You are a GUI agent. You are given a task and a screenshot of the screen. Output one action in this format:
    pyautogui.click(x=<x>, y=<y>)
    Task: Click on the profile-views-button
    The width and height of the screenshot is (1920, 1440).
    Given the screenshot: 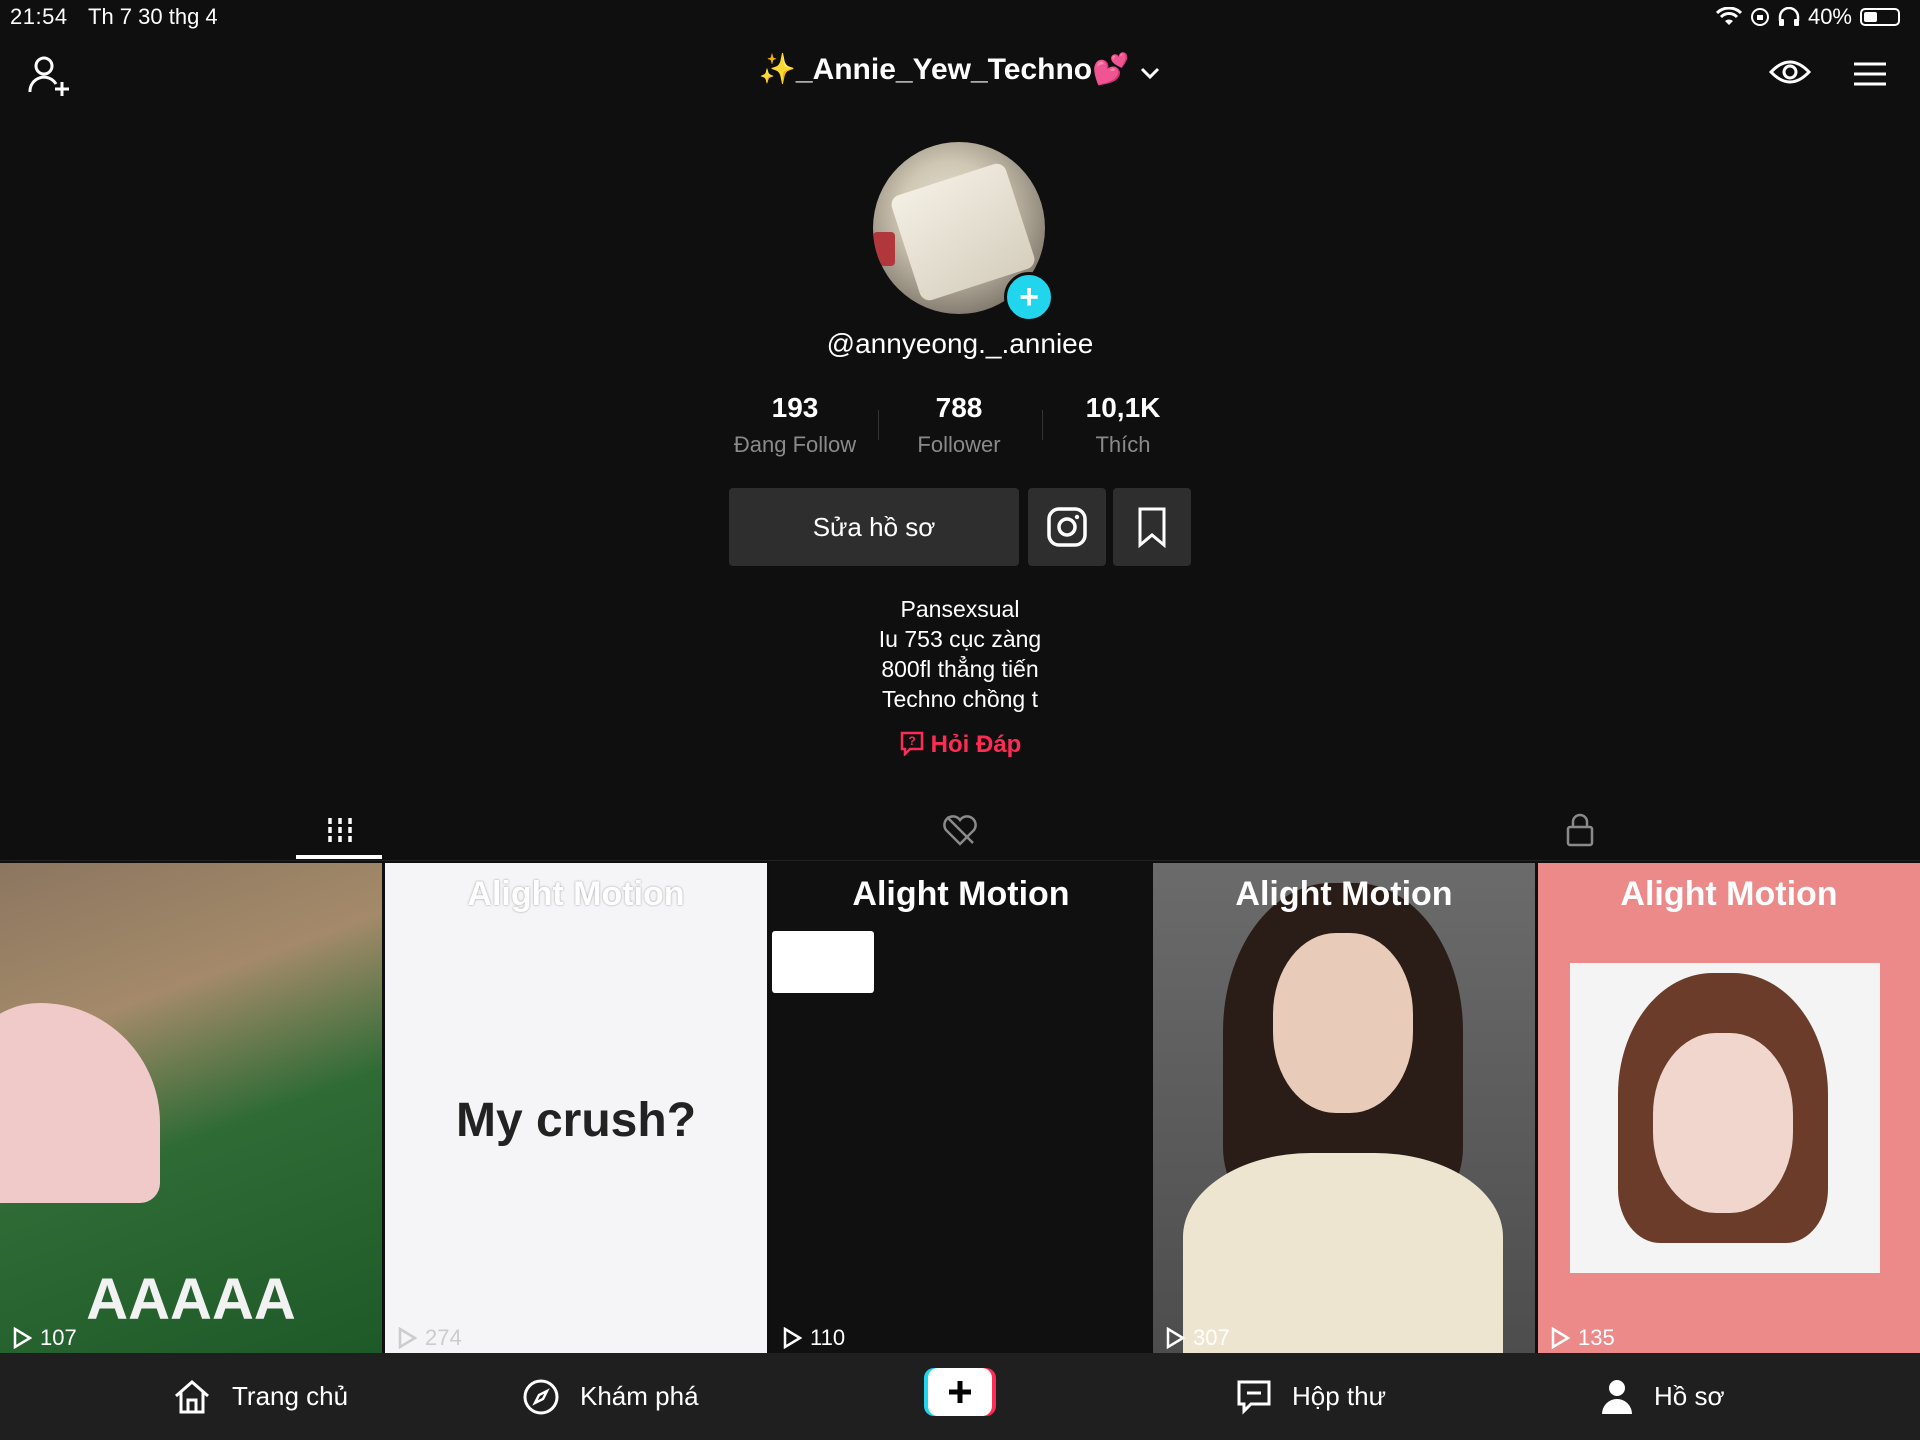 What is the action you would take?
    pyautogui.click(x=1792, y=74)
    